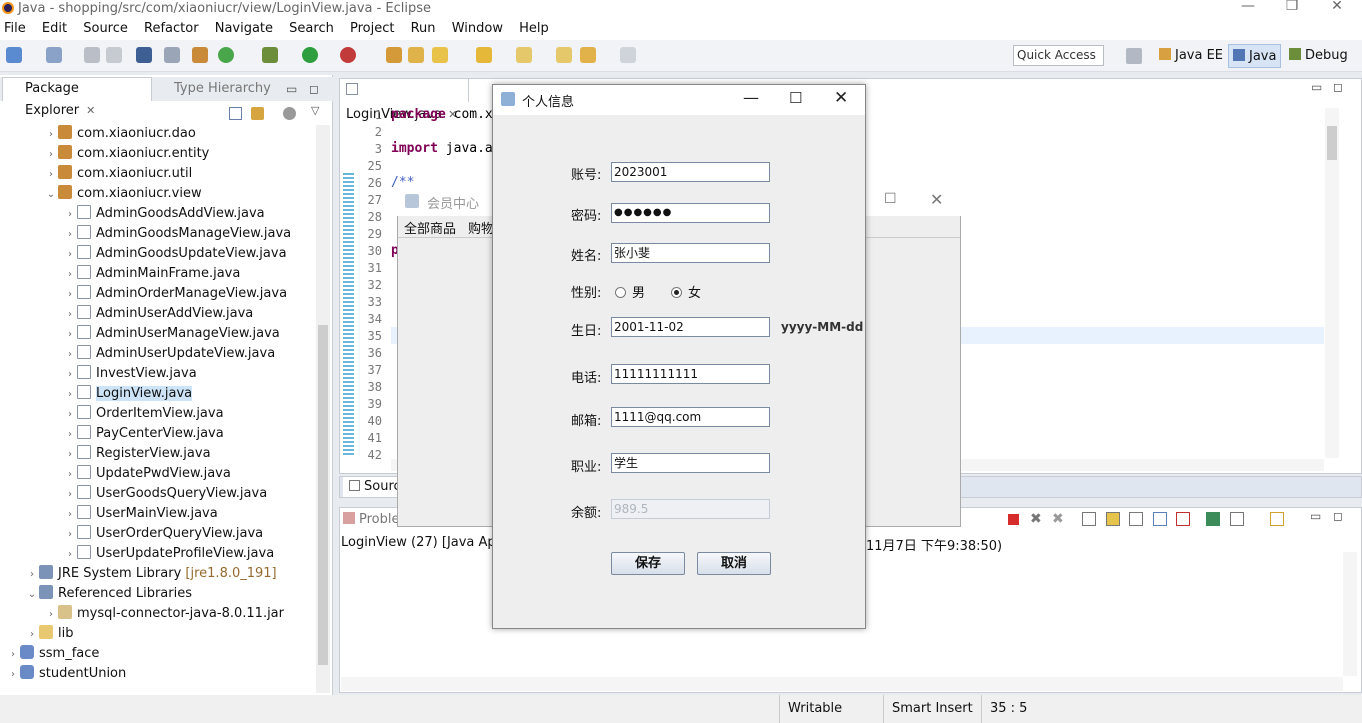 The image size is (1362, 723). What do you see at coordinates (430, 227) in the screenshot?
I see `menu-all-goods: 全部商品` at bounding box center [430, 227].